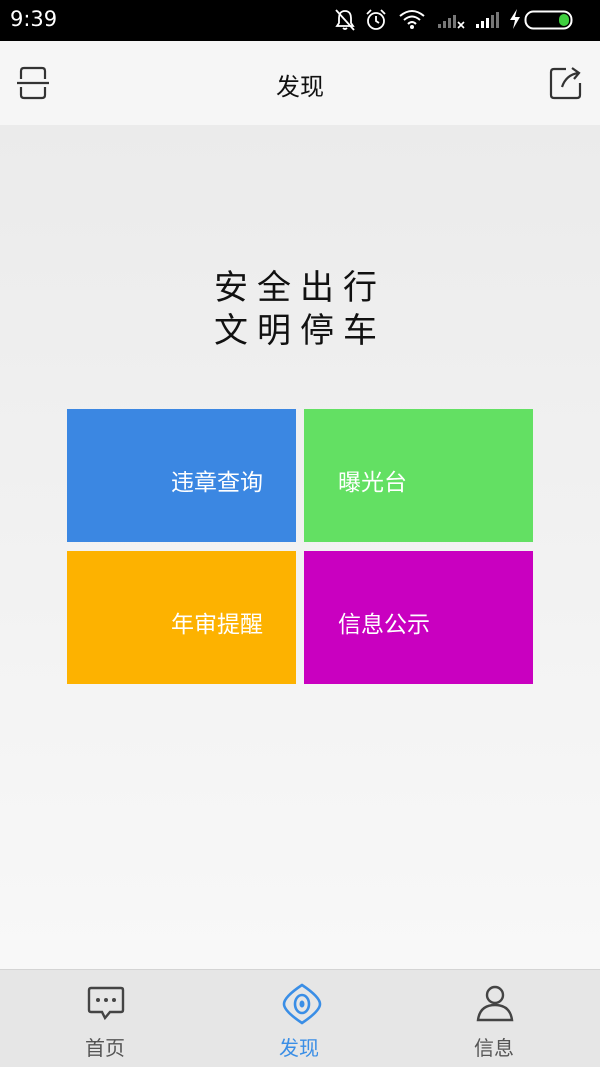  I want to click on violation-query-tile: 违章查询, so click(181, 475).